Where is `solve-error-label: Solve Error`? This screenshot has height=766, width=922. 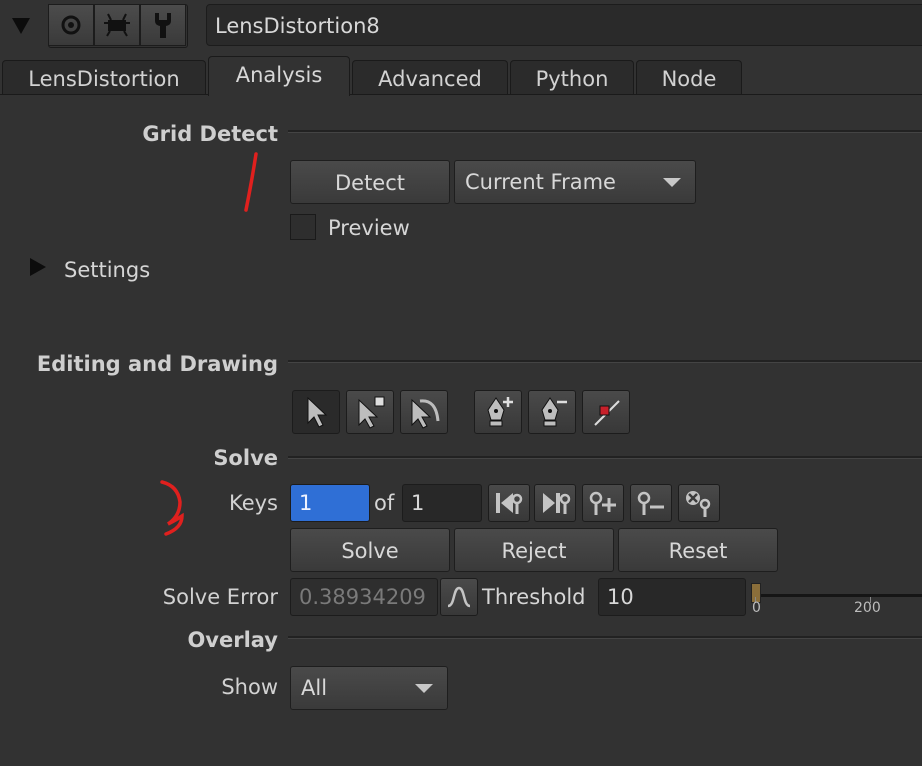 solve-error-label: Solve Error is located at coordinates (220, 597).